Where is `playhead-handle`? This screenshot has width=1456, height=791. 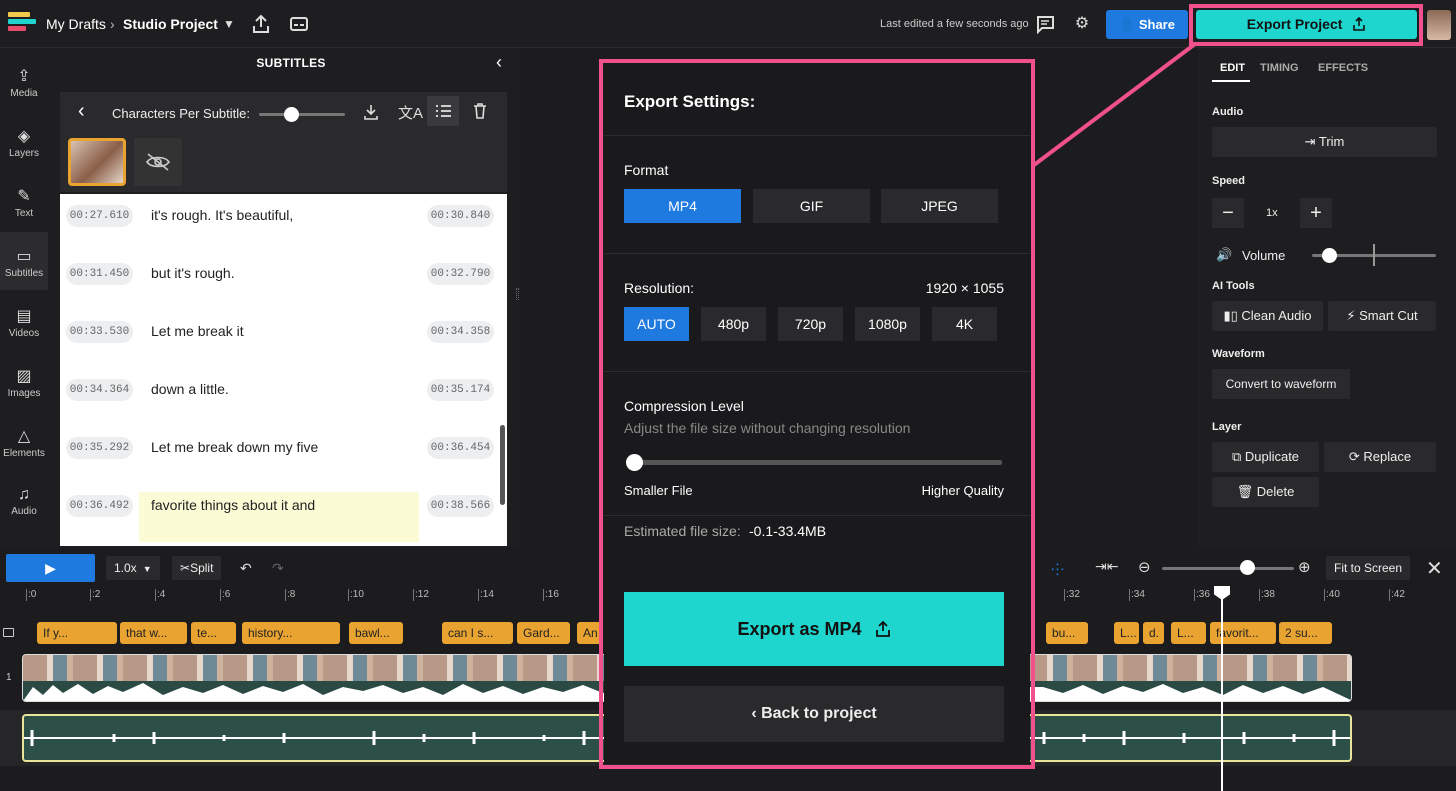
playhead-handle is located at coordinates (1222, 593).